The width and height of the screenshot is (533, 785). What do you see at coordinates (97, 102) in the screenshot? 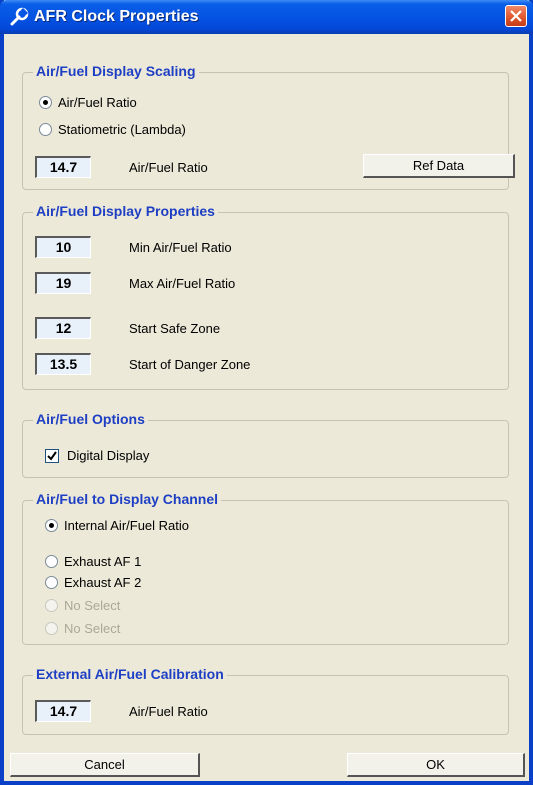
I see `radio-label: Air/Fuel Ratio` at bounding box center [97, 102].